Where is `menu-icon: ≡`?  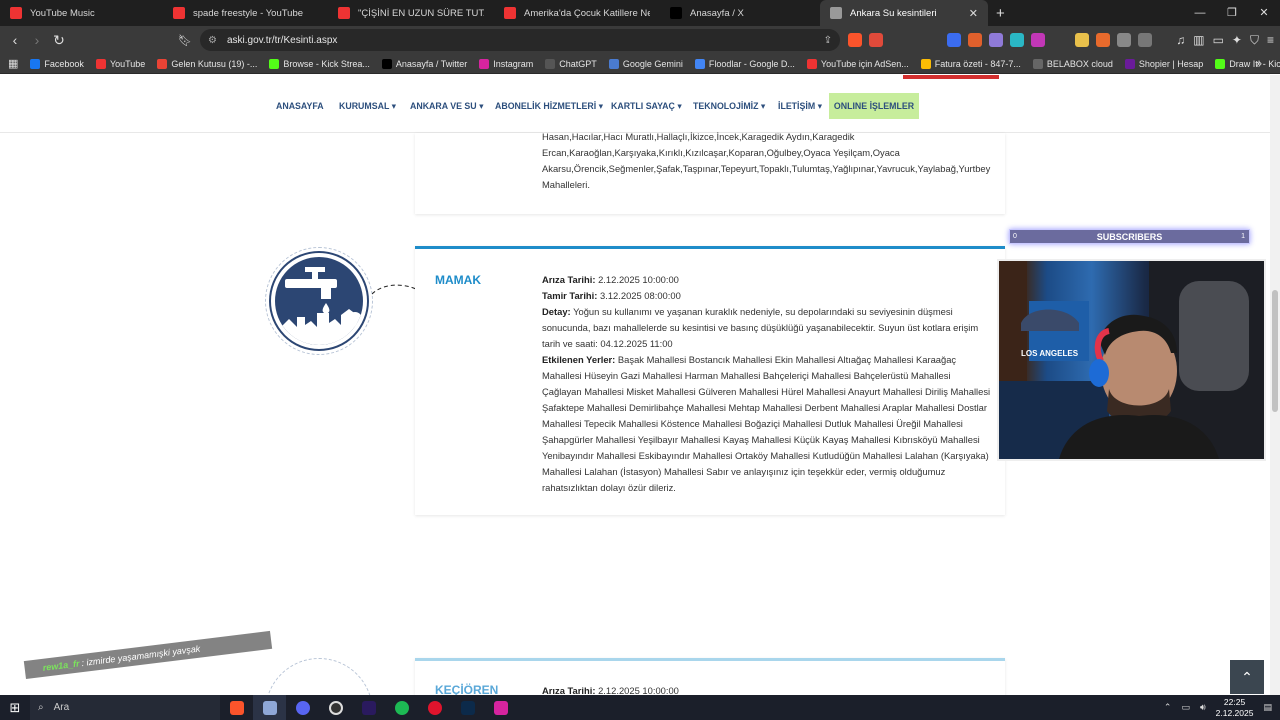 menu-icon: ≡ is located at coordinates (1270, 40).